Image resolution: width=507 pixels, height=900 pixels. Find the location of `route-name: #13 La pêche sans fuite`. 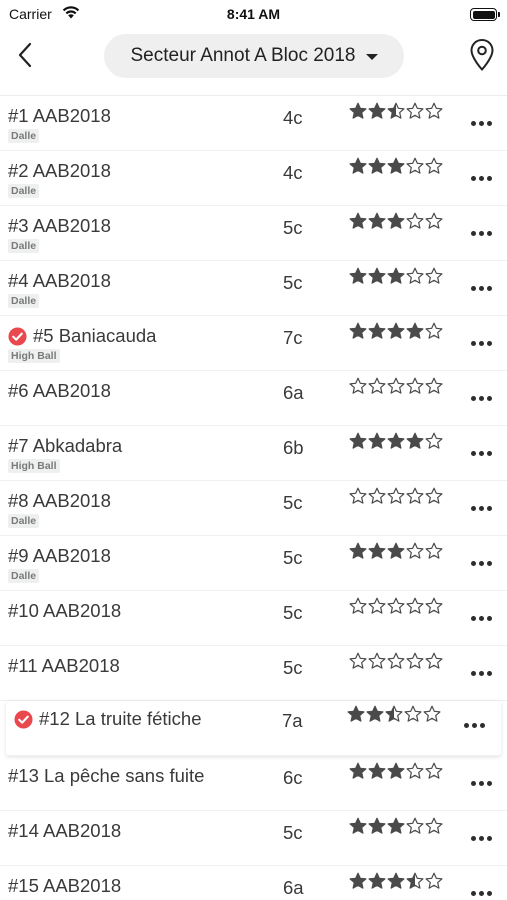

route-name: #13 La pêche sans fuite is located at coordinates (106, 776).